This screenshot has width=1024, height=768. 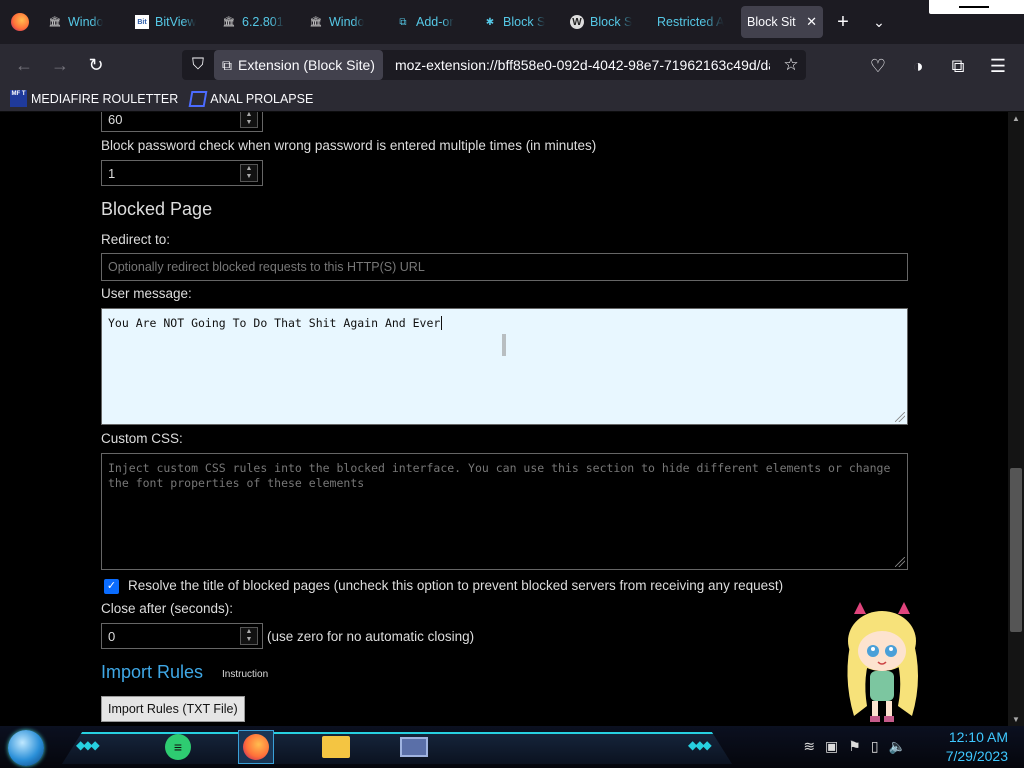 What do you see at coordinates (577, 22) in the screenshot?
I see `w-icon: W` at bounding box center [577, 22].